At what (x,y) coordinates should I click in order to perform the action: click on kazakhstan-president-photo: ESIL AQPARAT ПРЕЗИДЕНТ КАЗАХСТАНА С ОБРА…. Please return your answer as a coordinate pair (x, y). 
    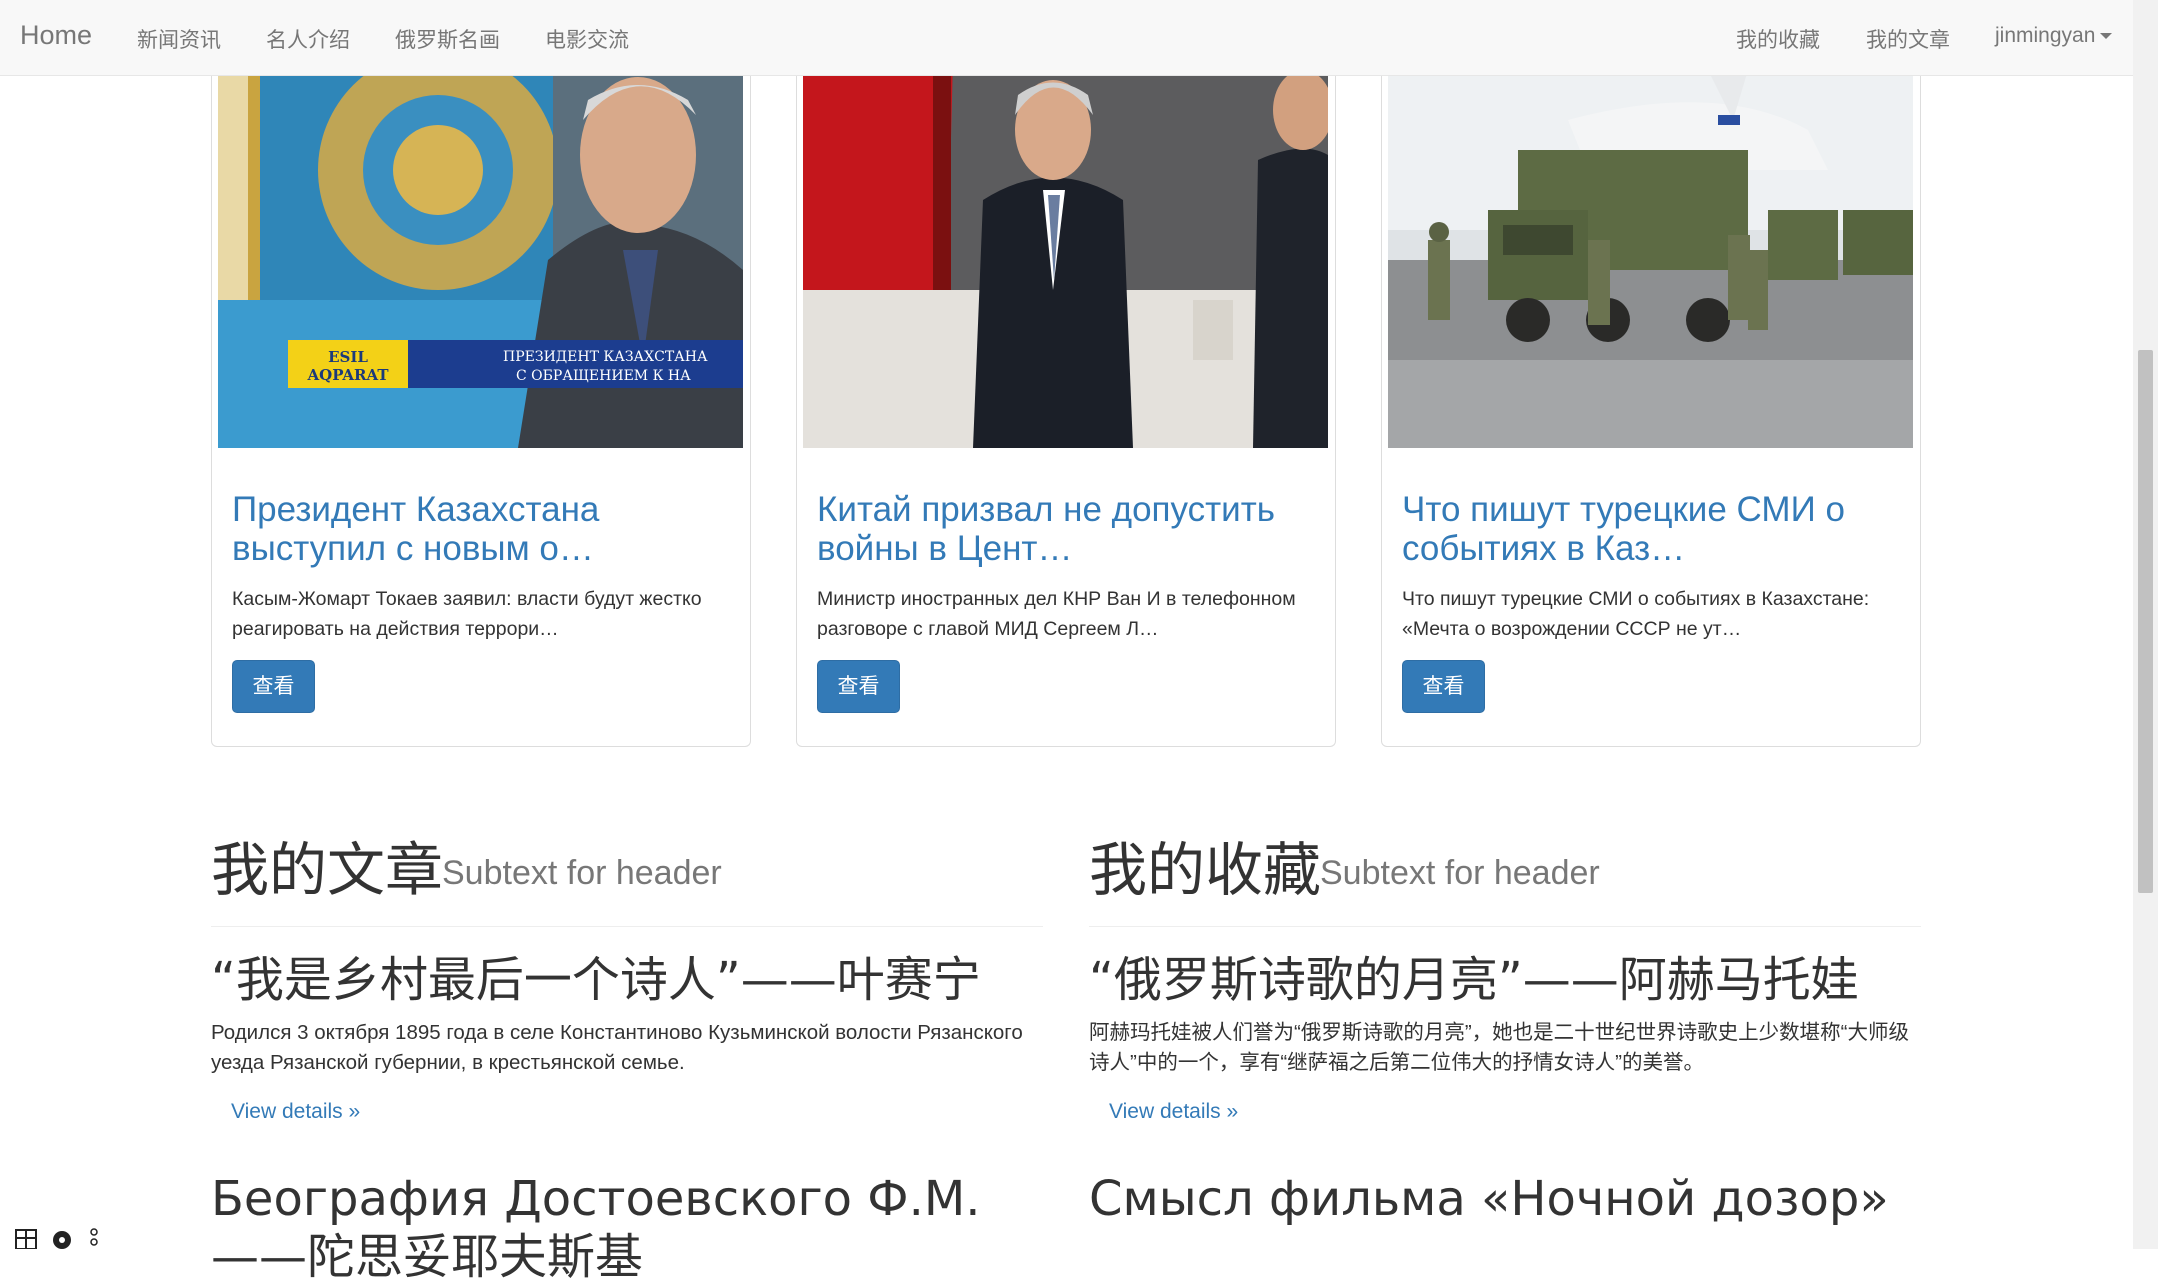
    Looking at the image, I should click on (480, 254).